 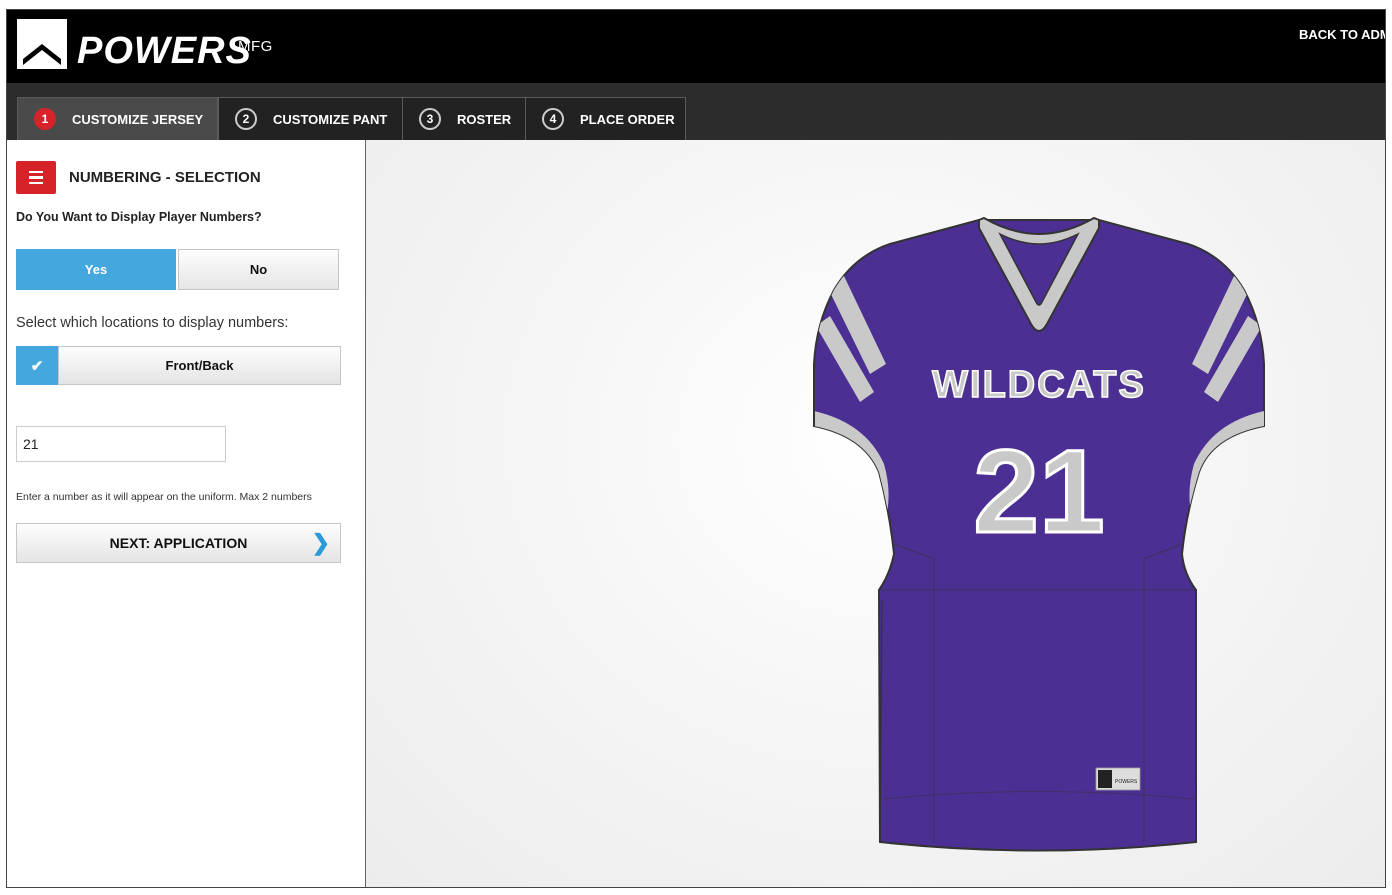 What do you see at coordinates (430, 119) in the screenshot?
I see `step-number: 3` at bounding box center [430, 119].